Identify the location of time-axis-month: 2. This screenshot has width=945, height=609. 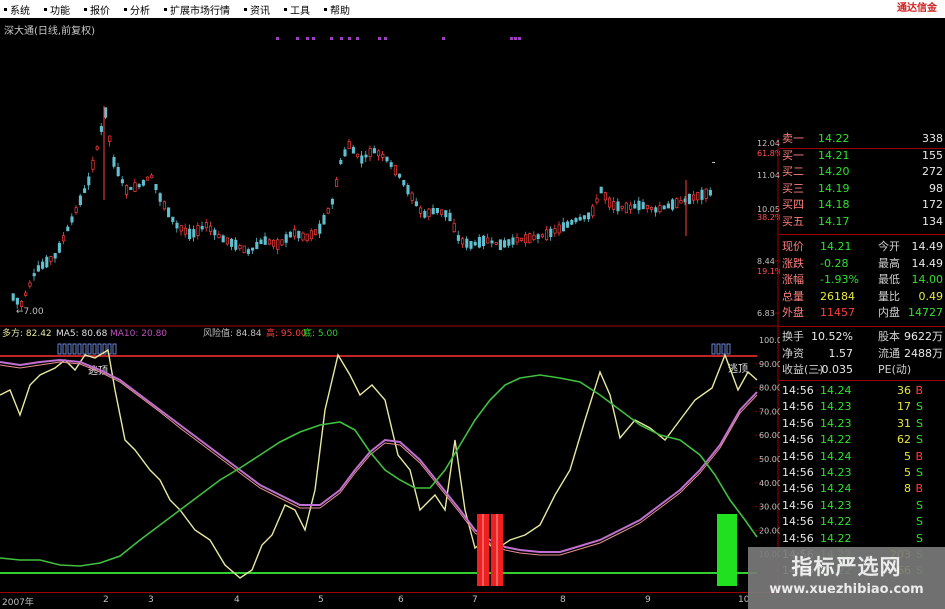
(106, 600).